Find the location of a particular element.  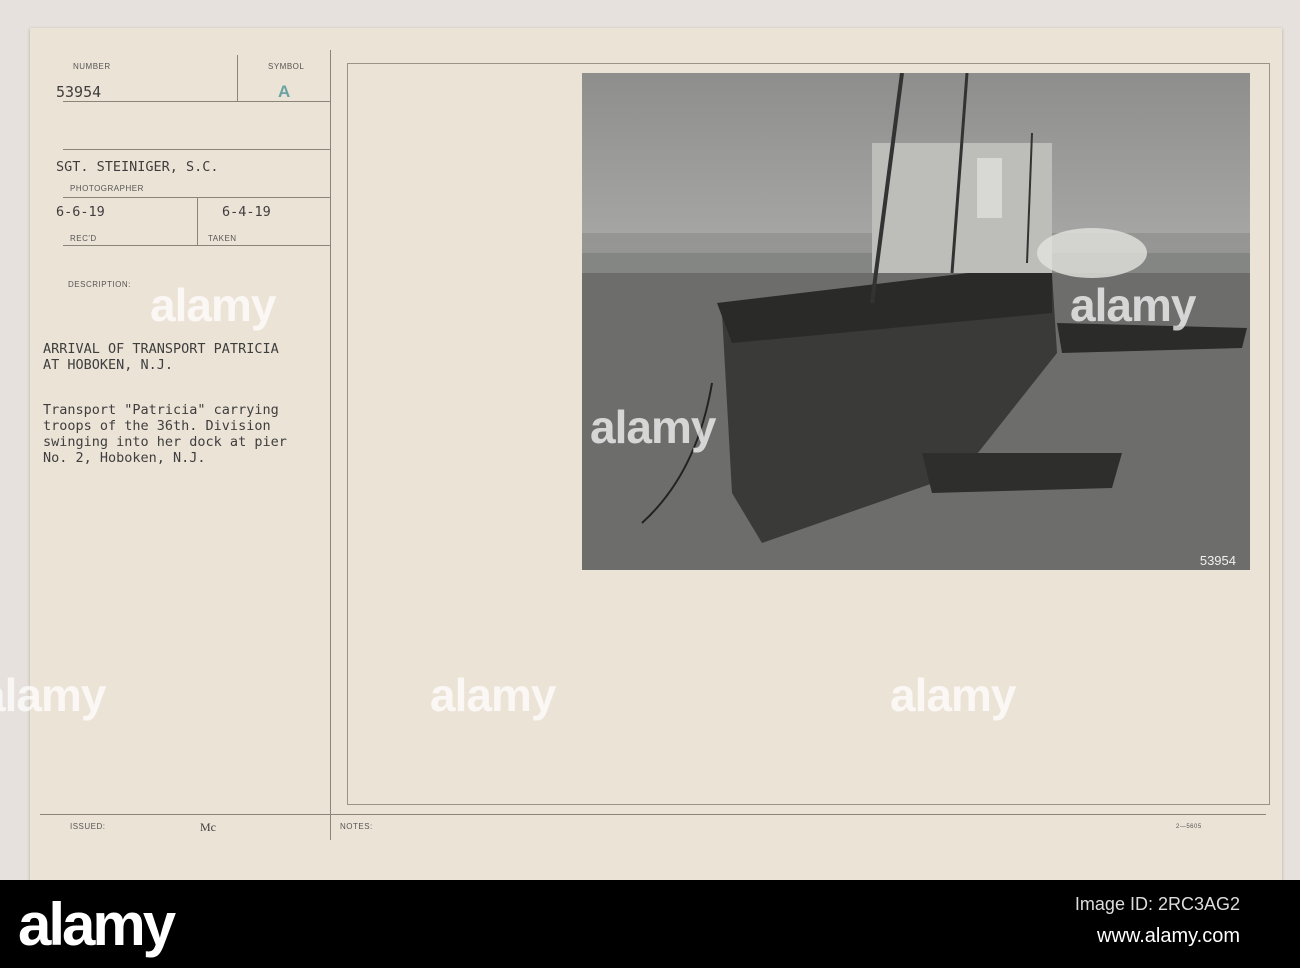

number-label: NUMBER is located at coordinates (92, 66).